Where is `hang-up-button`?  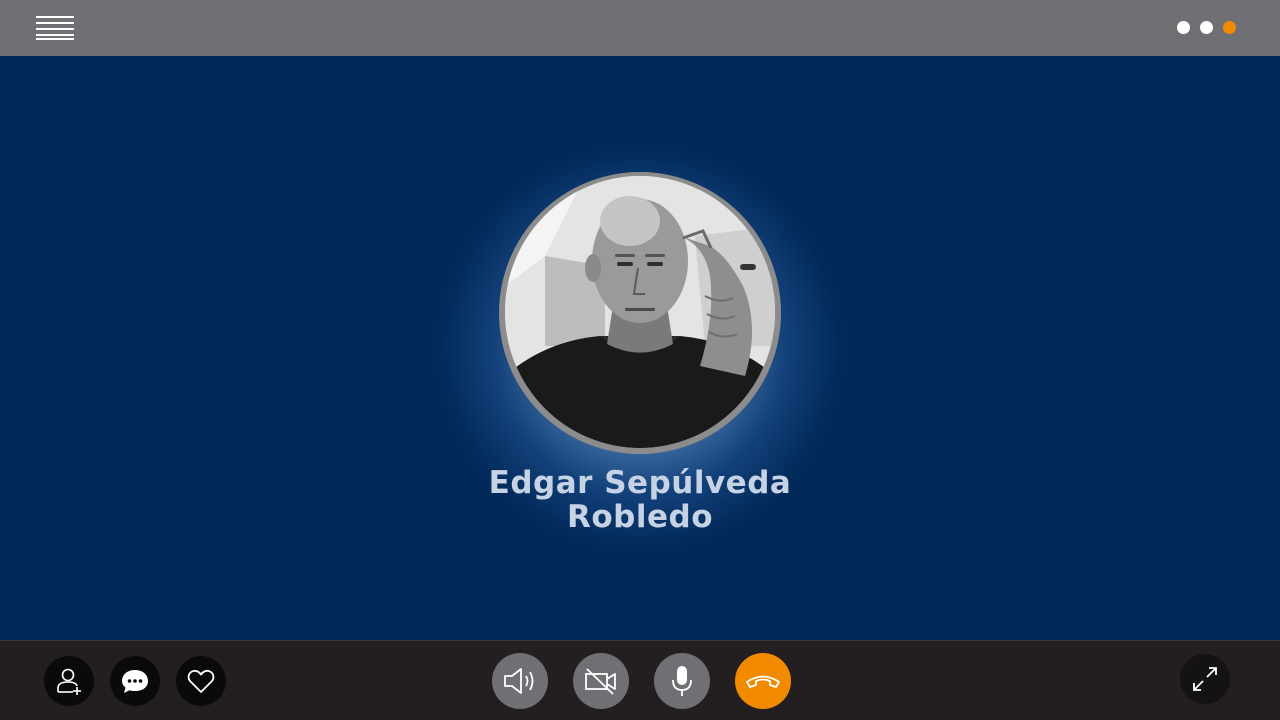 hang-up-button is located at coordinates (763, 681).